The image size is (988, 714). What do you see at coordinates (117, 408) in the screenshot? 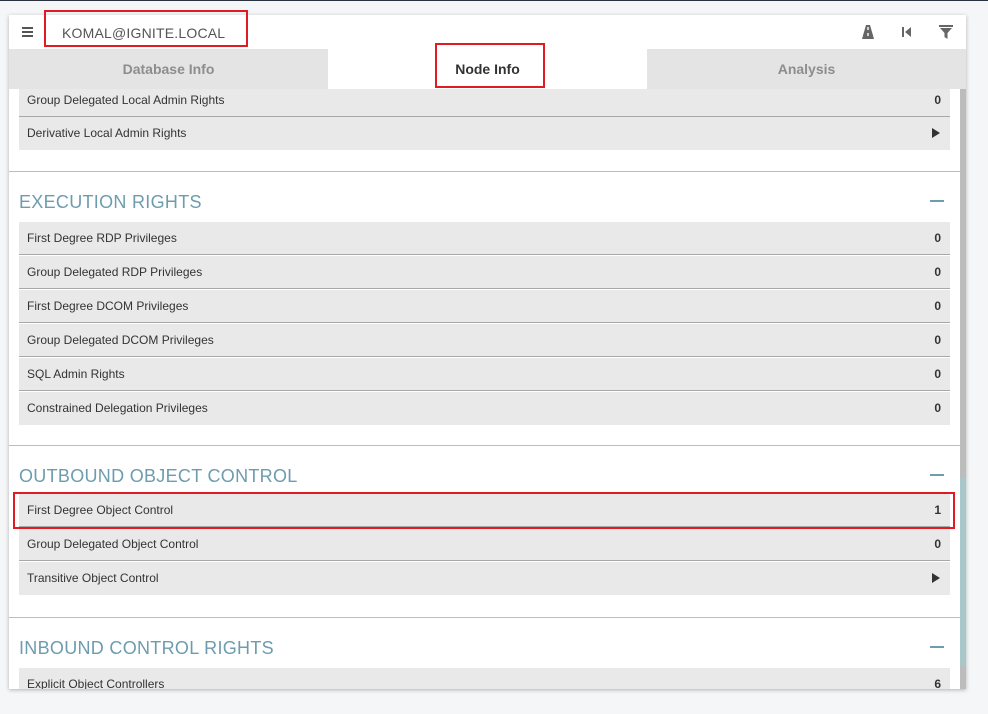
I see `row-label: Constrained Delegation Privileges` at bounding box center [117, 408].